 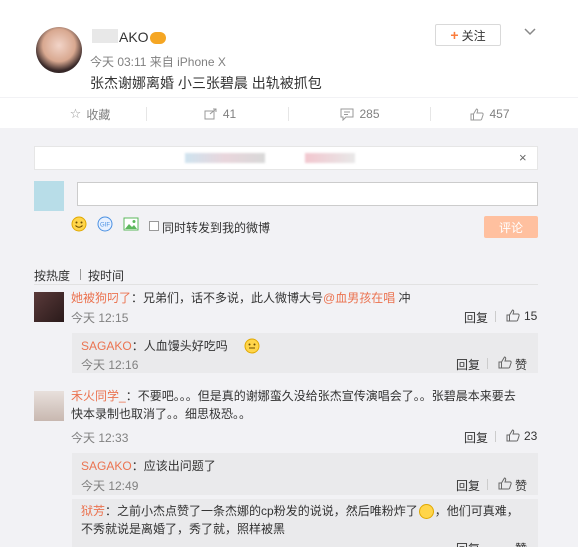 What do you see at coordinates (473, 35) in the screenshot?
I see `follow-label: 关注` at bounding box center [473, 35].